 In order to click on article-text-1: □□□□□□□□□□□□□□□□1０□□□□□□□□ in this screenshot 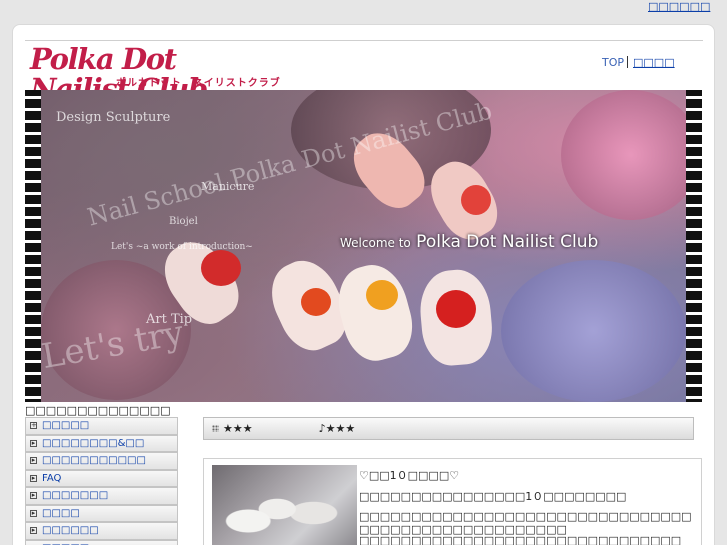, I will do `click(493, 496)`.